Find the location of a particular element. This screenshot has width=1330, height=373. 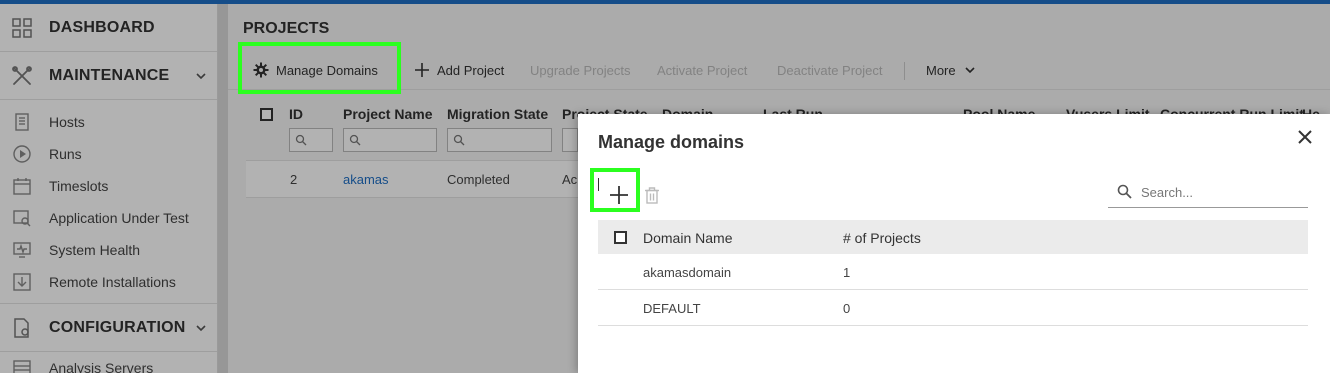

close-icon is located at coordinates (1305, 137).